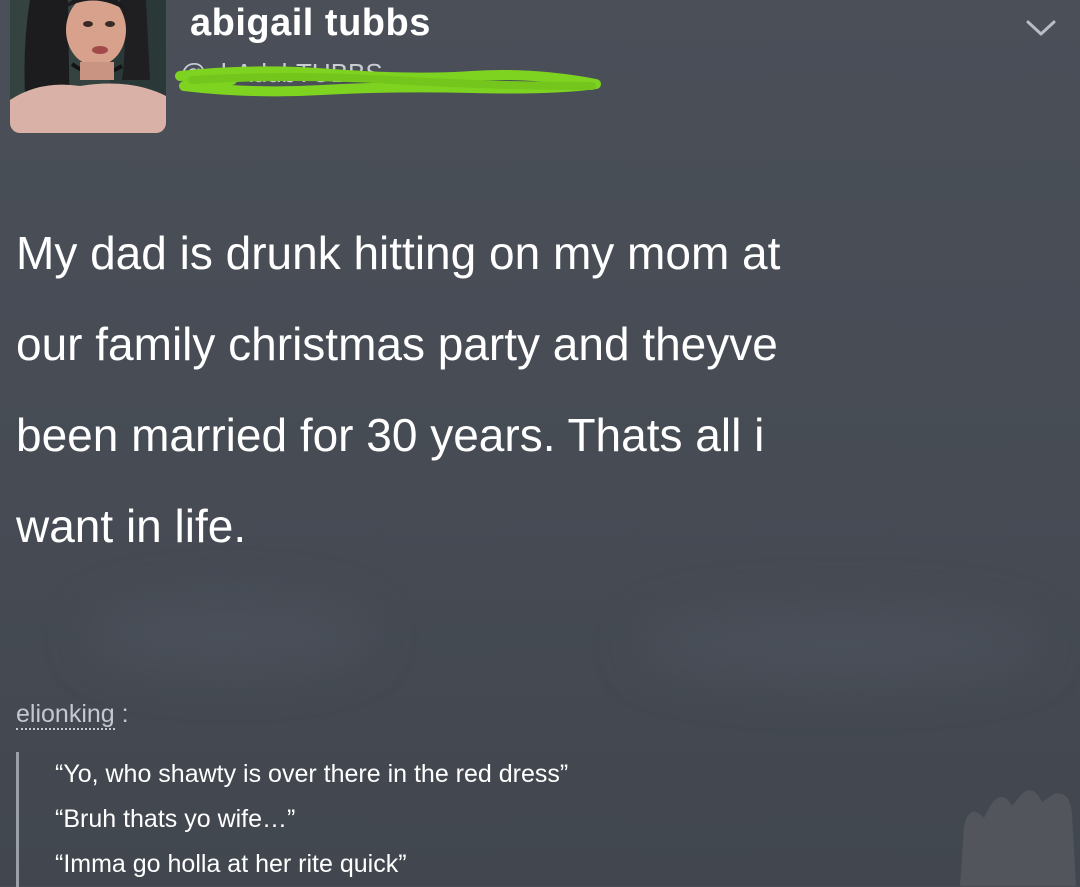  What do you see at coordinates (388, 81) in the screenshot?
I see `censor-scribble` at bounding box center [388, 81].